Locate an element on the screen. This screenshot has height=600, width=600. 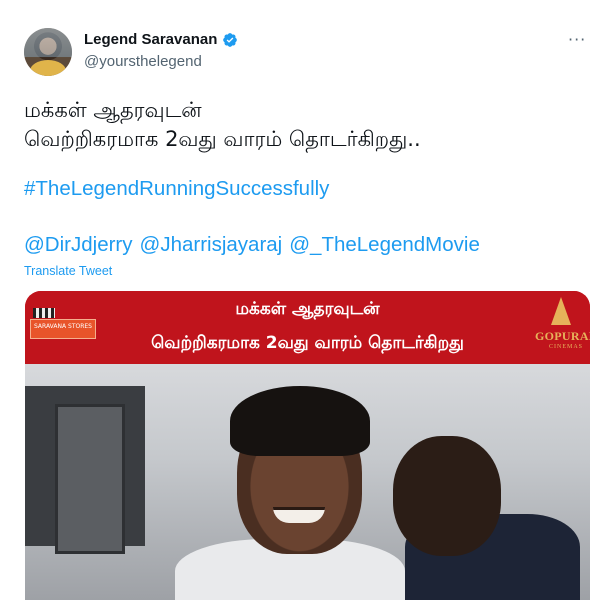
tweet-text-line: வெற்றிகரமாக 2வது வாரம் தொடர்கிறது.. is located at coordinates (222, 139).